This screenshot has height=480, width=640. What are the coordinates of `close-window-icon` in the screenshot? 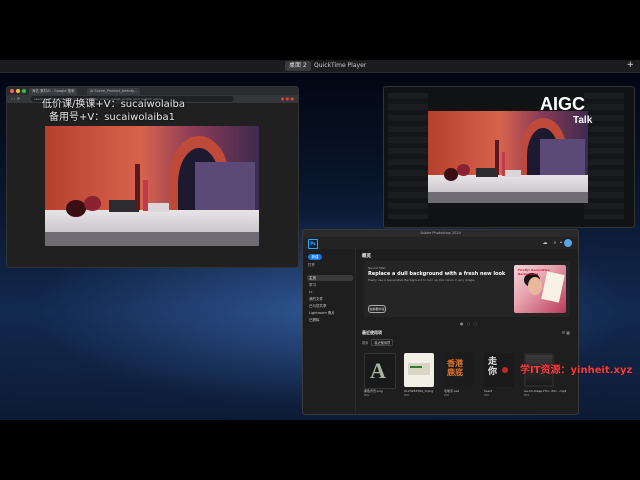 It's located at (12, 91).